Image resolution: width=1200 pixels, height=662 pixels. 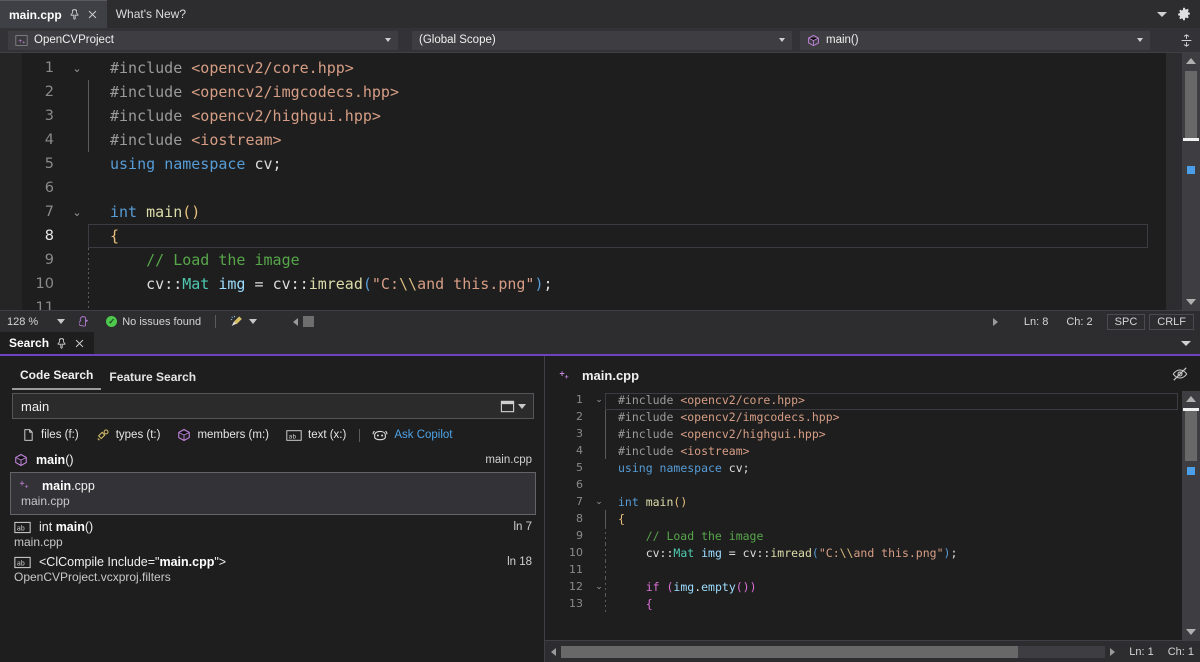 I want to click on preview-code-line: 13 {, so click(x=863, y=603).